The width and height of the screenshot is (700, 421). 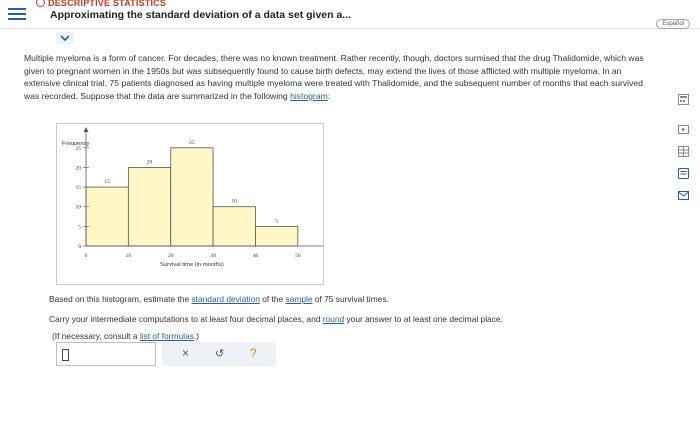 I want to click on x-tick-label: 10, so click(x=129, y=256).